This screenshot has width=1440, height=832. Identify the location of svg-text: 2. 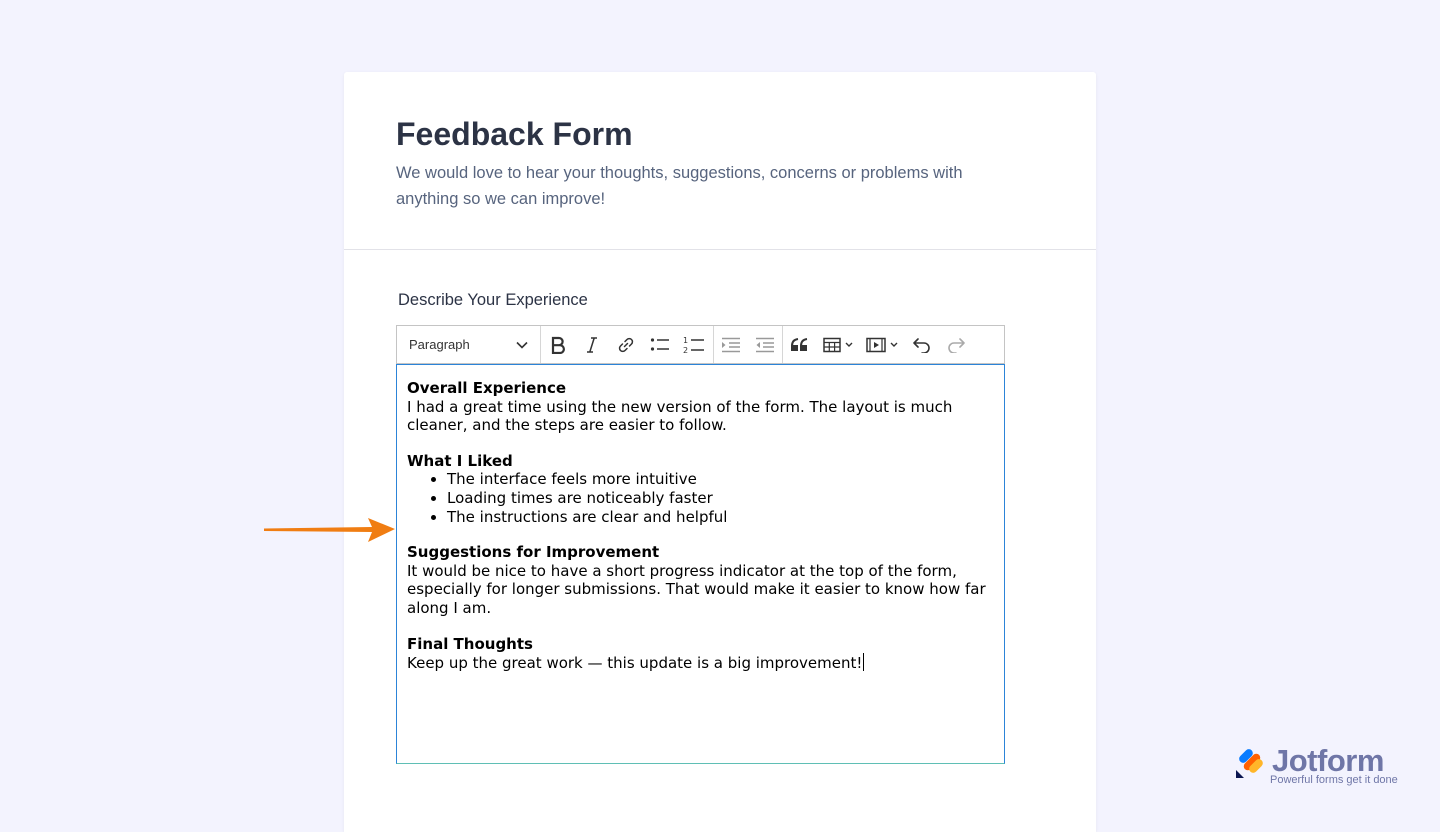
(685, 350).